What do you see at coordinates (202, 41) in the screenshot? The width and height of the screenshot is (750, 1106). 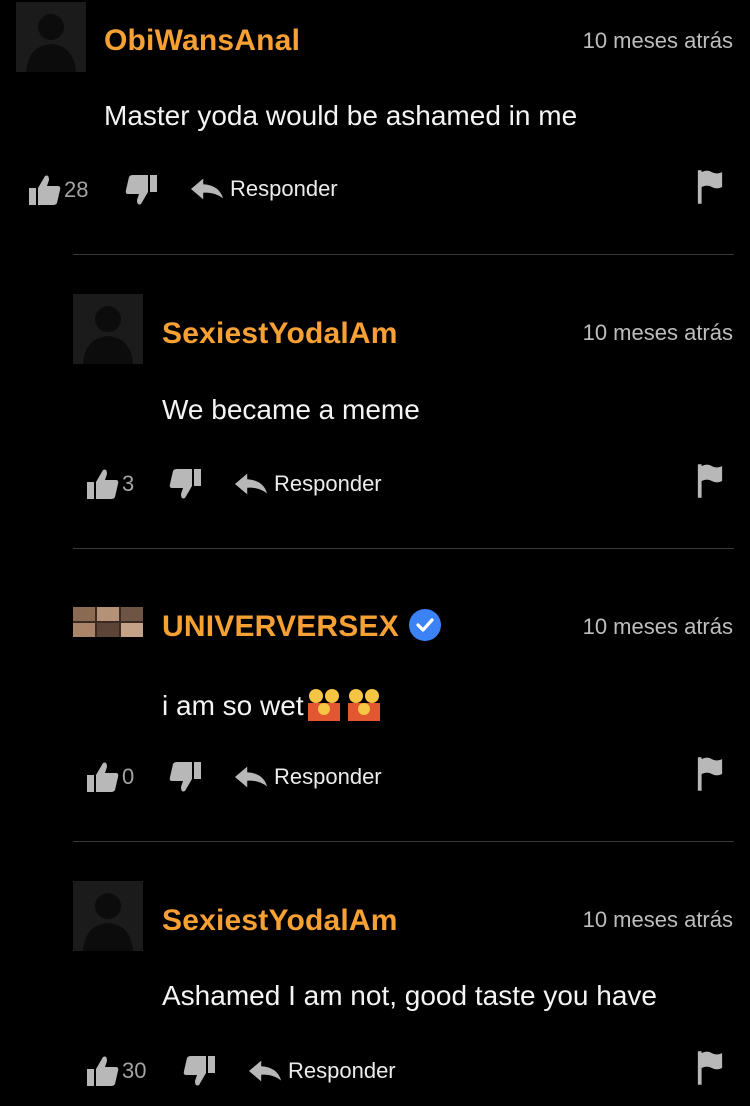 I see `comment-username: ObiWansAnal` at bounding box center [202, 41].